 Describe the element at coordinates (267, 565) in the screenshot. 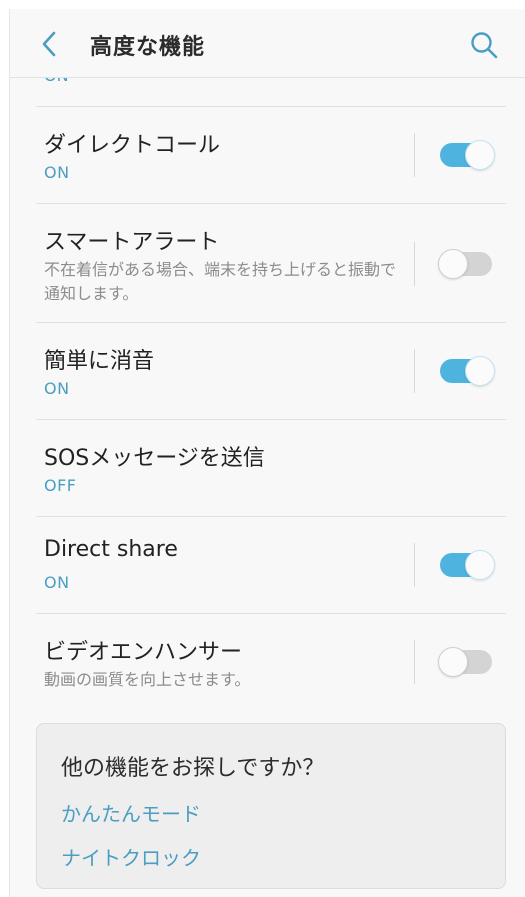

I see `setting-direct-share: Direct share ON` at that location.